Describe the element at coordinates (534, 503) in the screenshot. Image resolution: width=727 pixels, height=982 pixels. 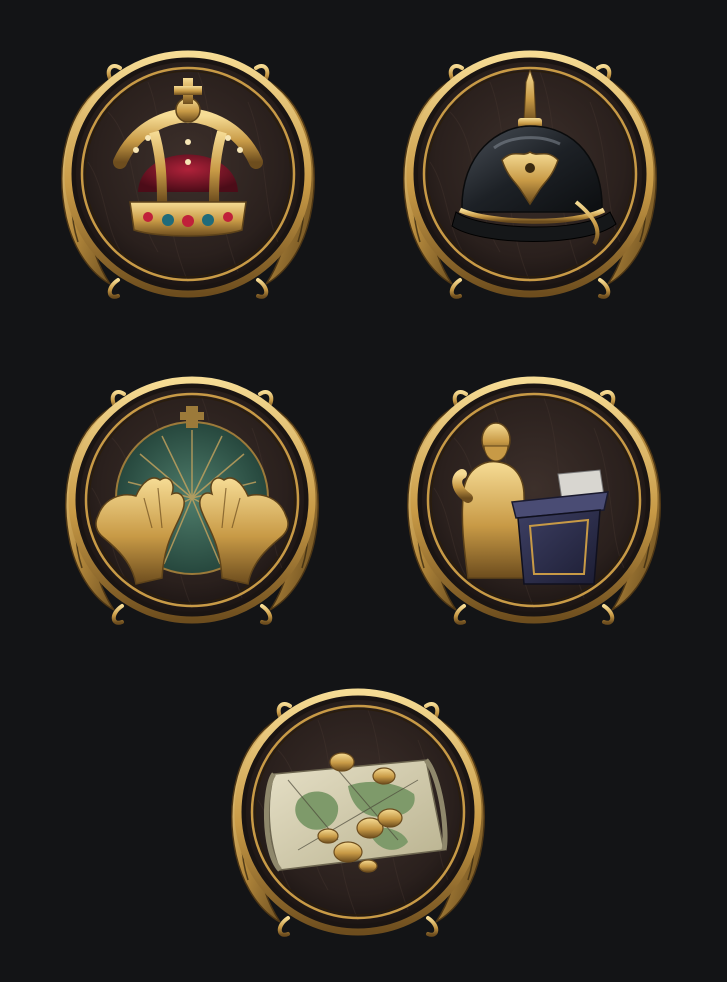
I see `badge-oratory` at that location.